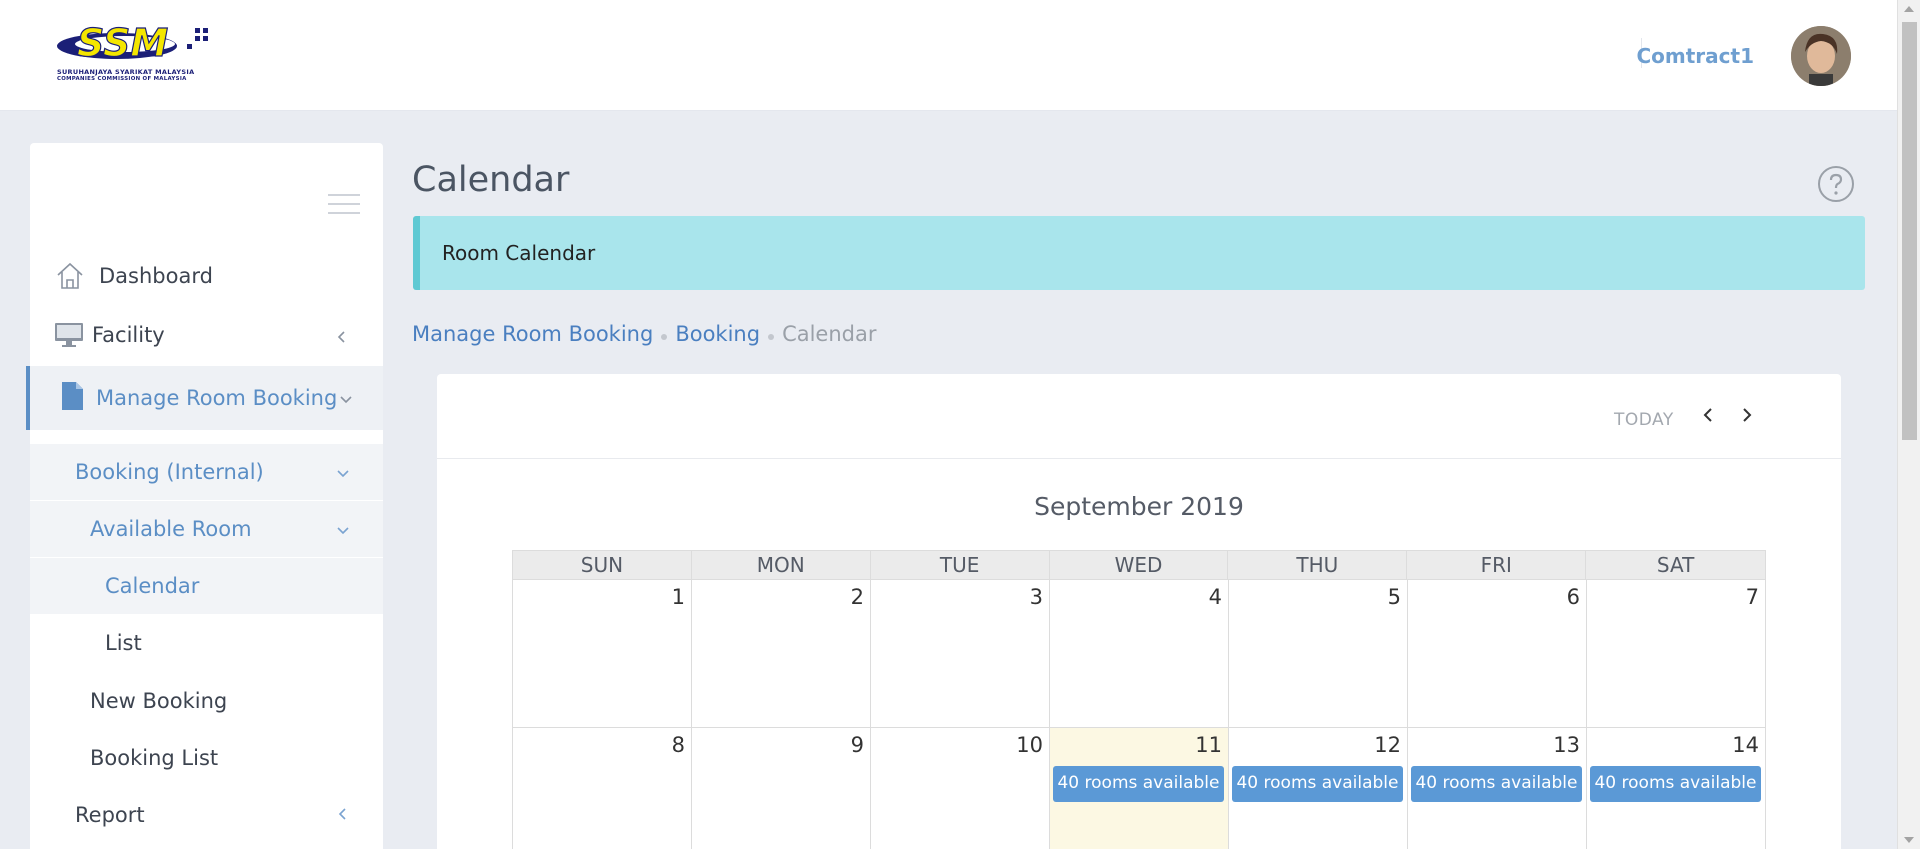 This screenshot has height=849, width=1920. What do you see at coordinates (602, 788) in the screenshot?
I see `calendar-day: 8` at bounding box center [602, 788].